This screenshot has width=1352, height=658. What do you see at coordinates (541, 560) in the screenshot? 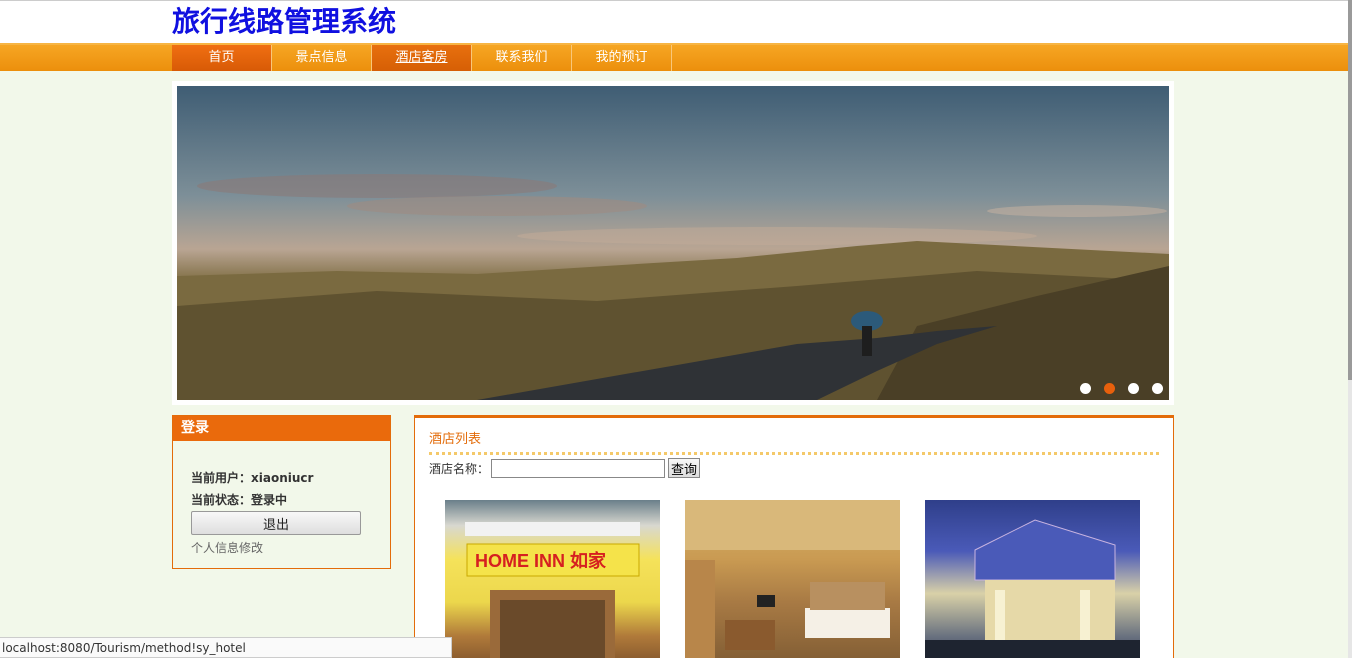
I see `home-inn-sign: HOME INN 如家` at bounding box center [541, 560].